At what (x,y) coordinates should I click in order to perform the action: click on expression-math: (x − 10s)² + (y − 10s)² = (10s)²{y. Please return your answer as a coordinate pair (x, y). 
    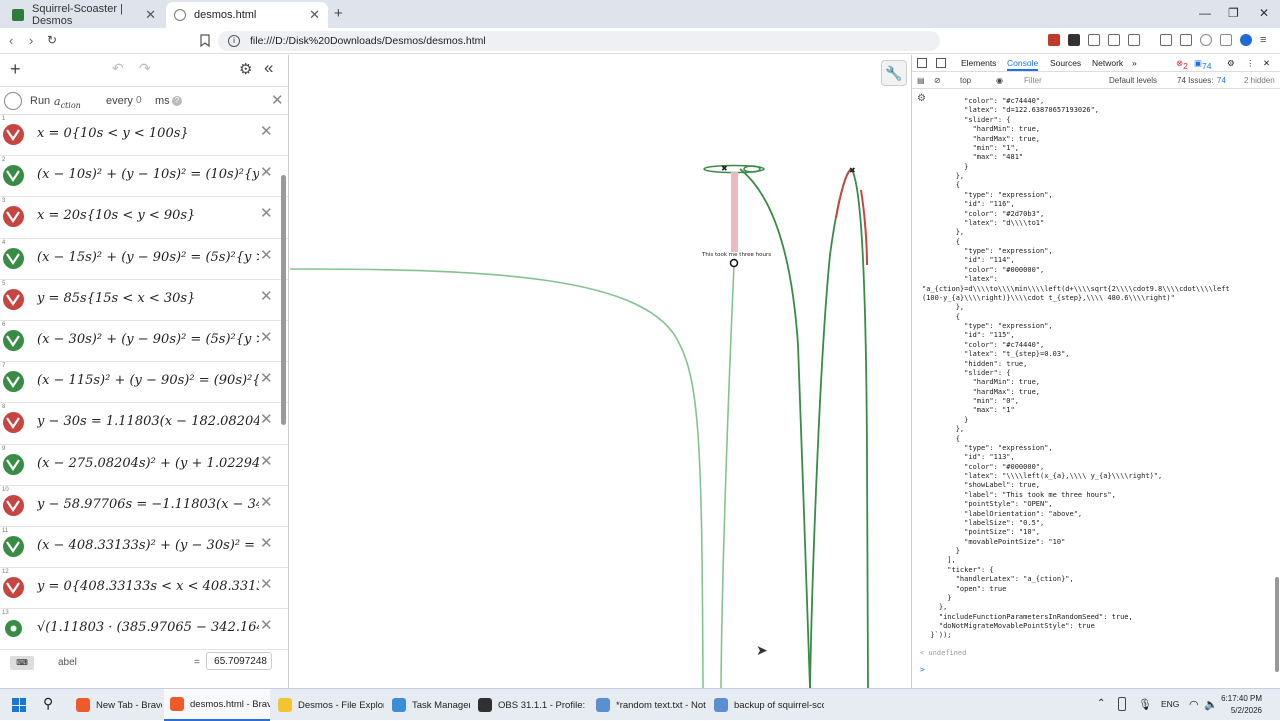
    Looking at the image, I should click on (148, 174).